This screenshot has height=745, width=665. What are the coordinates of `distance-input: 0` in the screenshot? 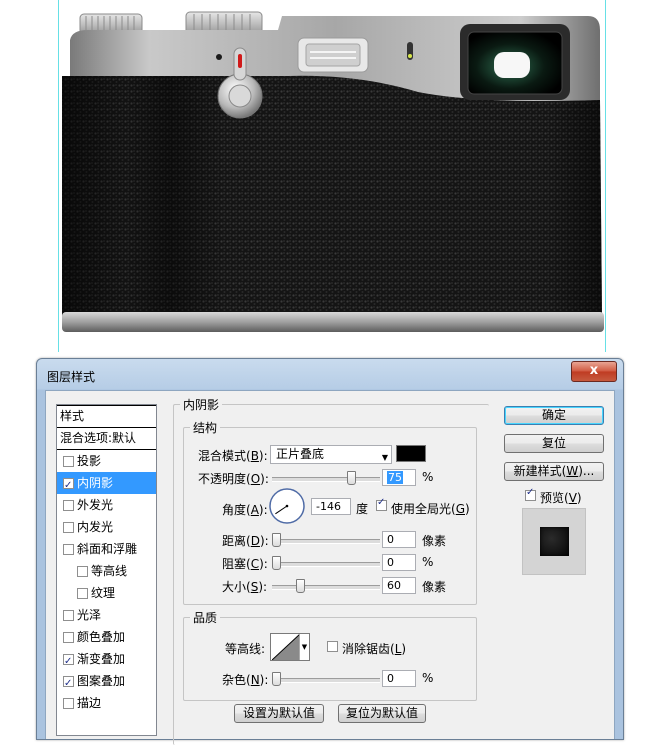 It's located at (399, 539).